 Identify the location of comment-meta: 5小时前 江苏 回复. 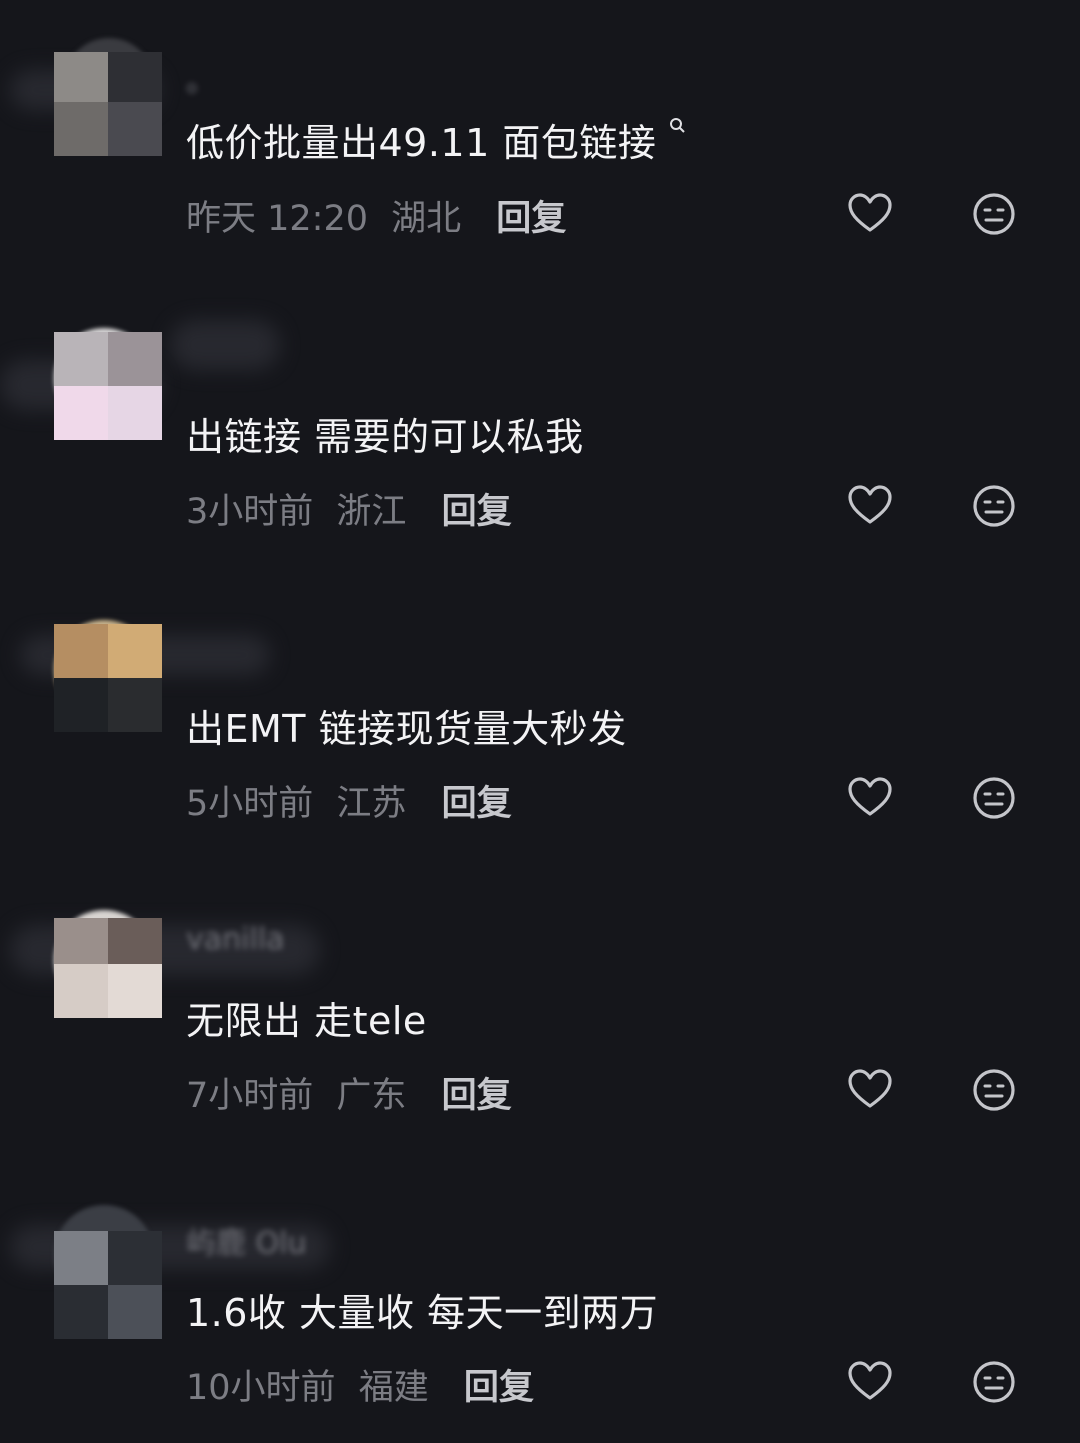
(349, 800).